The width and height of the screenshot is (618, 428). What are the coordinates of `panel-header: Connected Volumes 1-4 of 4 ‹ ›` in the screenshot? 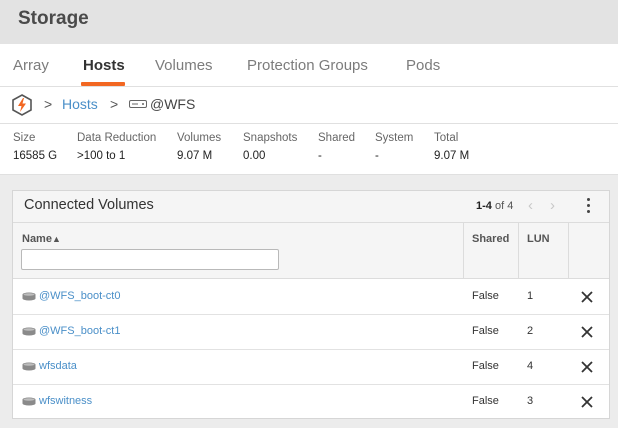 It's located at (311, 207).